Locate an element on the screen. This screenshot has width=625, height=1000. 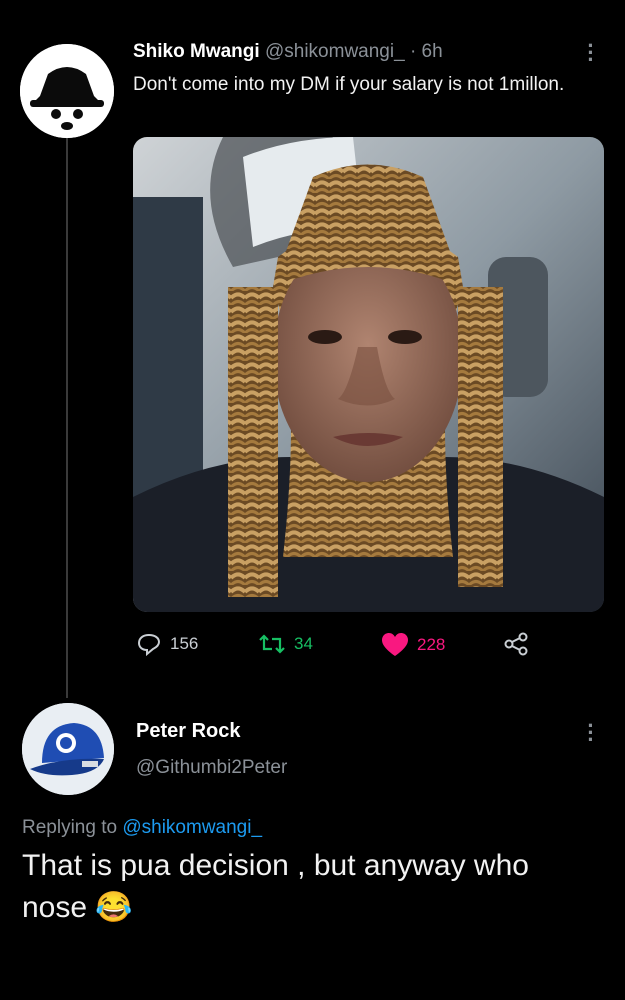
share-icon is located at coordinates (516, 644).